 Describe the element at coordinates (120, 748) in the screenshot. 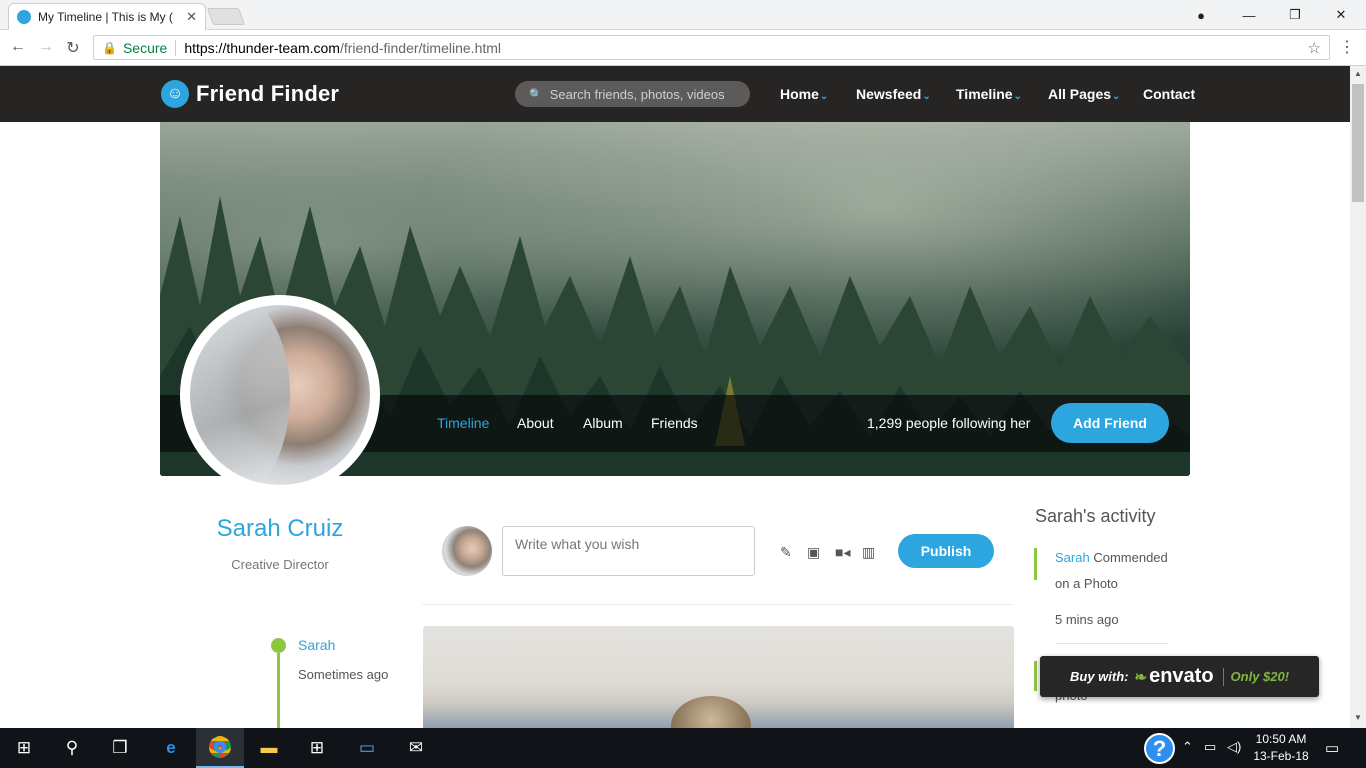

I see `task-view-icon: ❒` at that location.